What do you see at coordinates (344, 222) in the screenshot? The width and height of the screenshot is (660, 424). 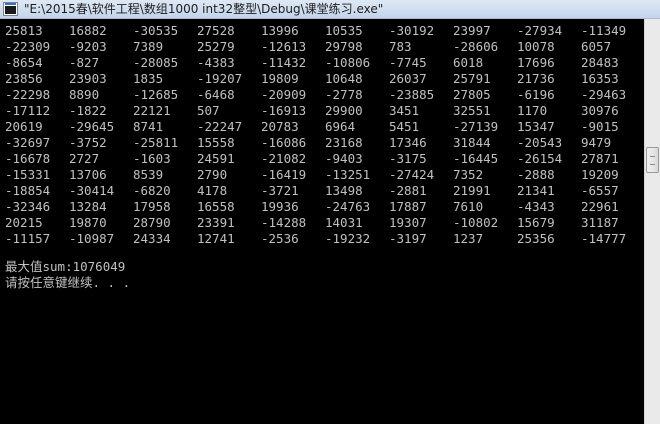 I see `number-cell: 14031` at bounding box center [344, 222].